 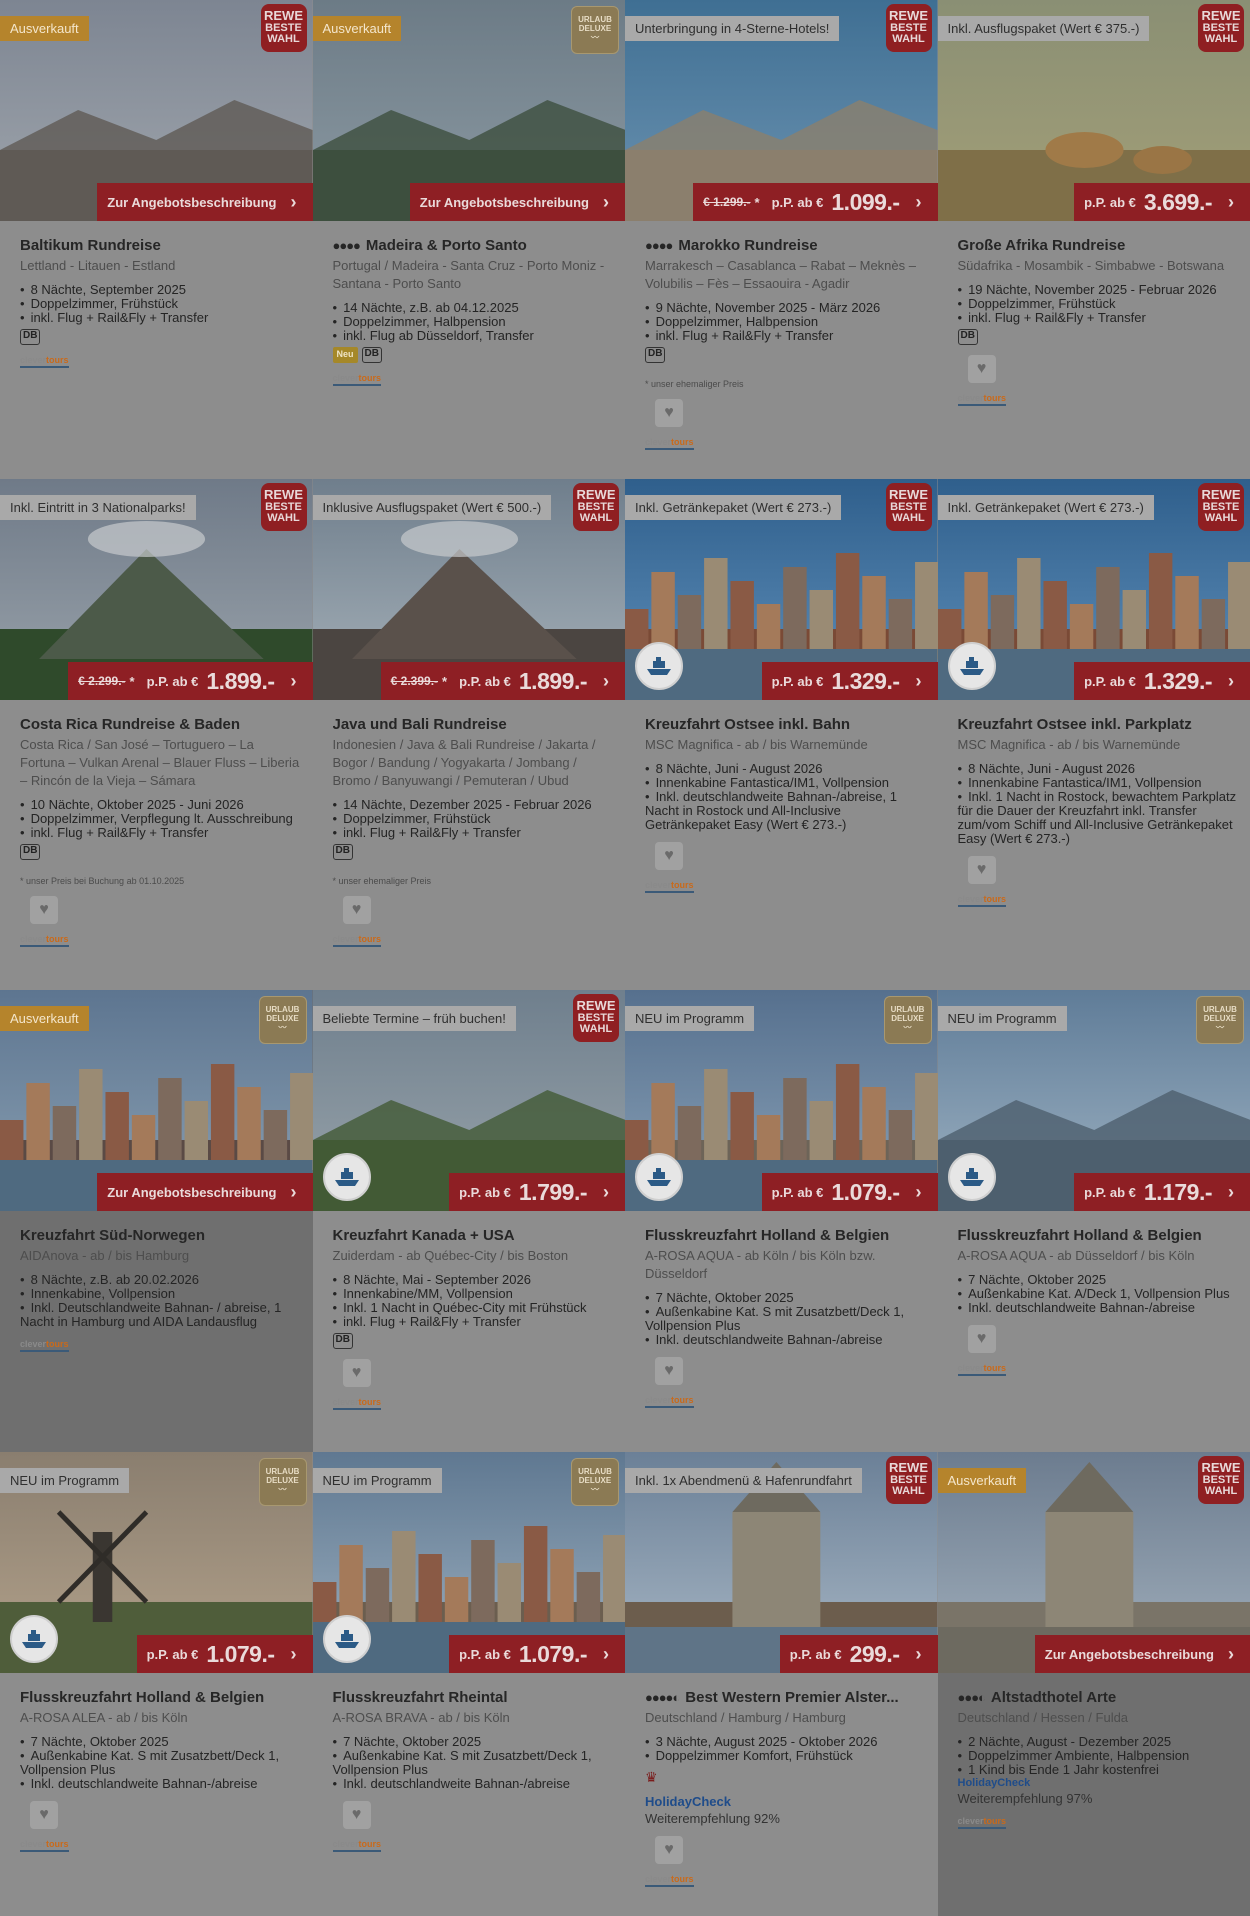 What do you see at coordinates (473, 1697) in the screenshot?
I see `offer-title: Flusskreuzfahrt Rheintal` at bounding box center [473, 1697].